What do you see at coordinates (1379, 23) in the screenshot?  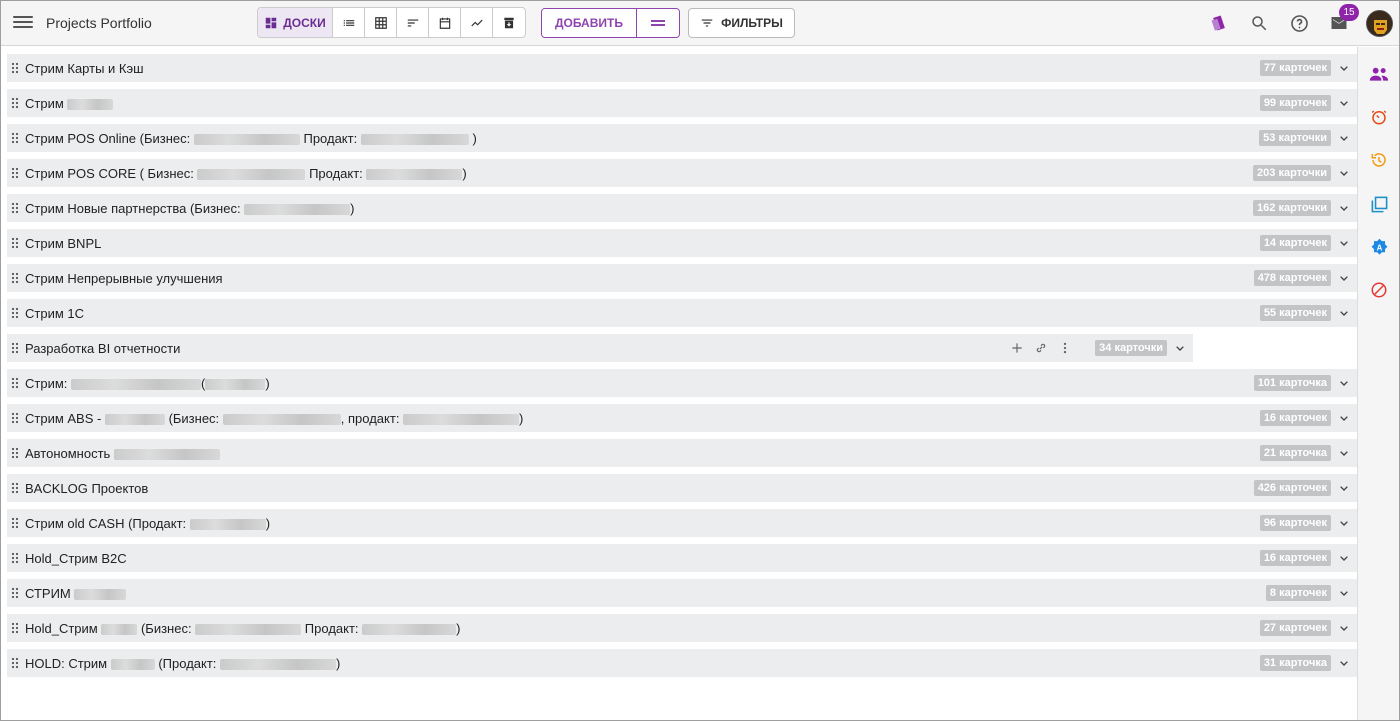 I see `avatar` at bounding box center [1379, 23].